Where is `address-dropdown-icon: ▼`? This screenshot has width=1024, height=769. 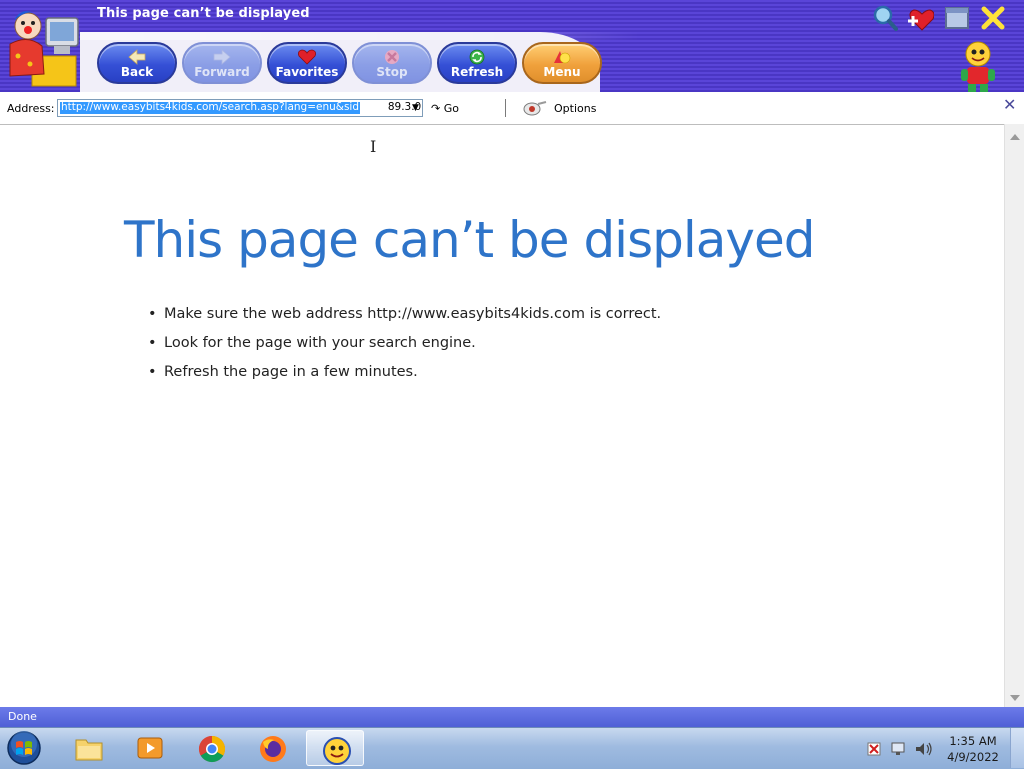
address-dropdown-icon: ▼ is located at coordinates (415, 108).